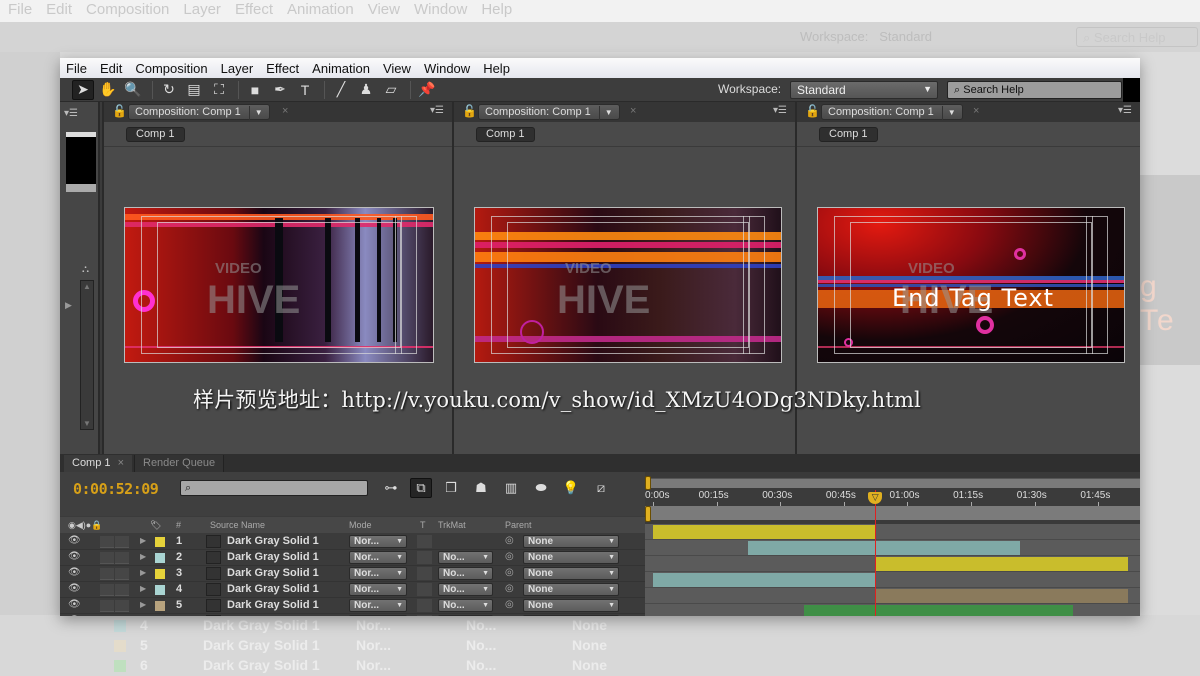 The height and width of the screenshot is (676, 1200). I want to click on menu-view: View, so click(397, 68).